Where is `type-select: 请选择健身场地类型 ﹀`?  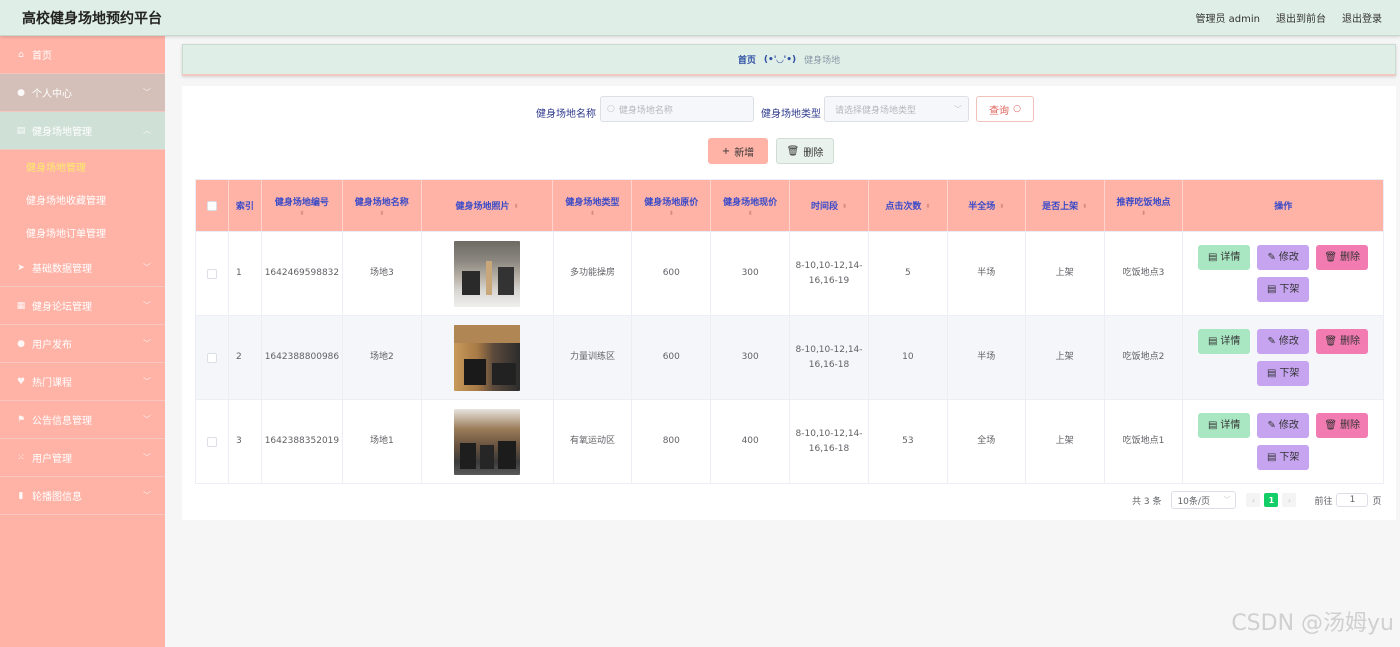
type-select: 请选择健身场地类型 ﹀ is located at coordinates (896, 109).